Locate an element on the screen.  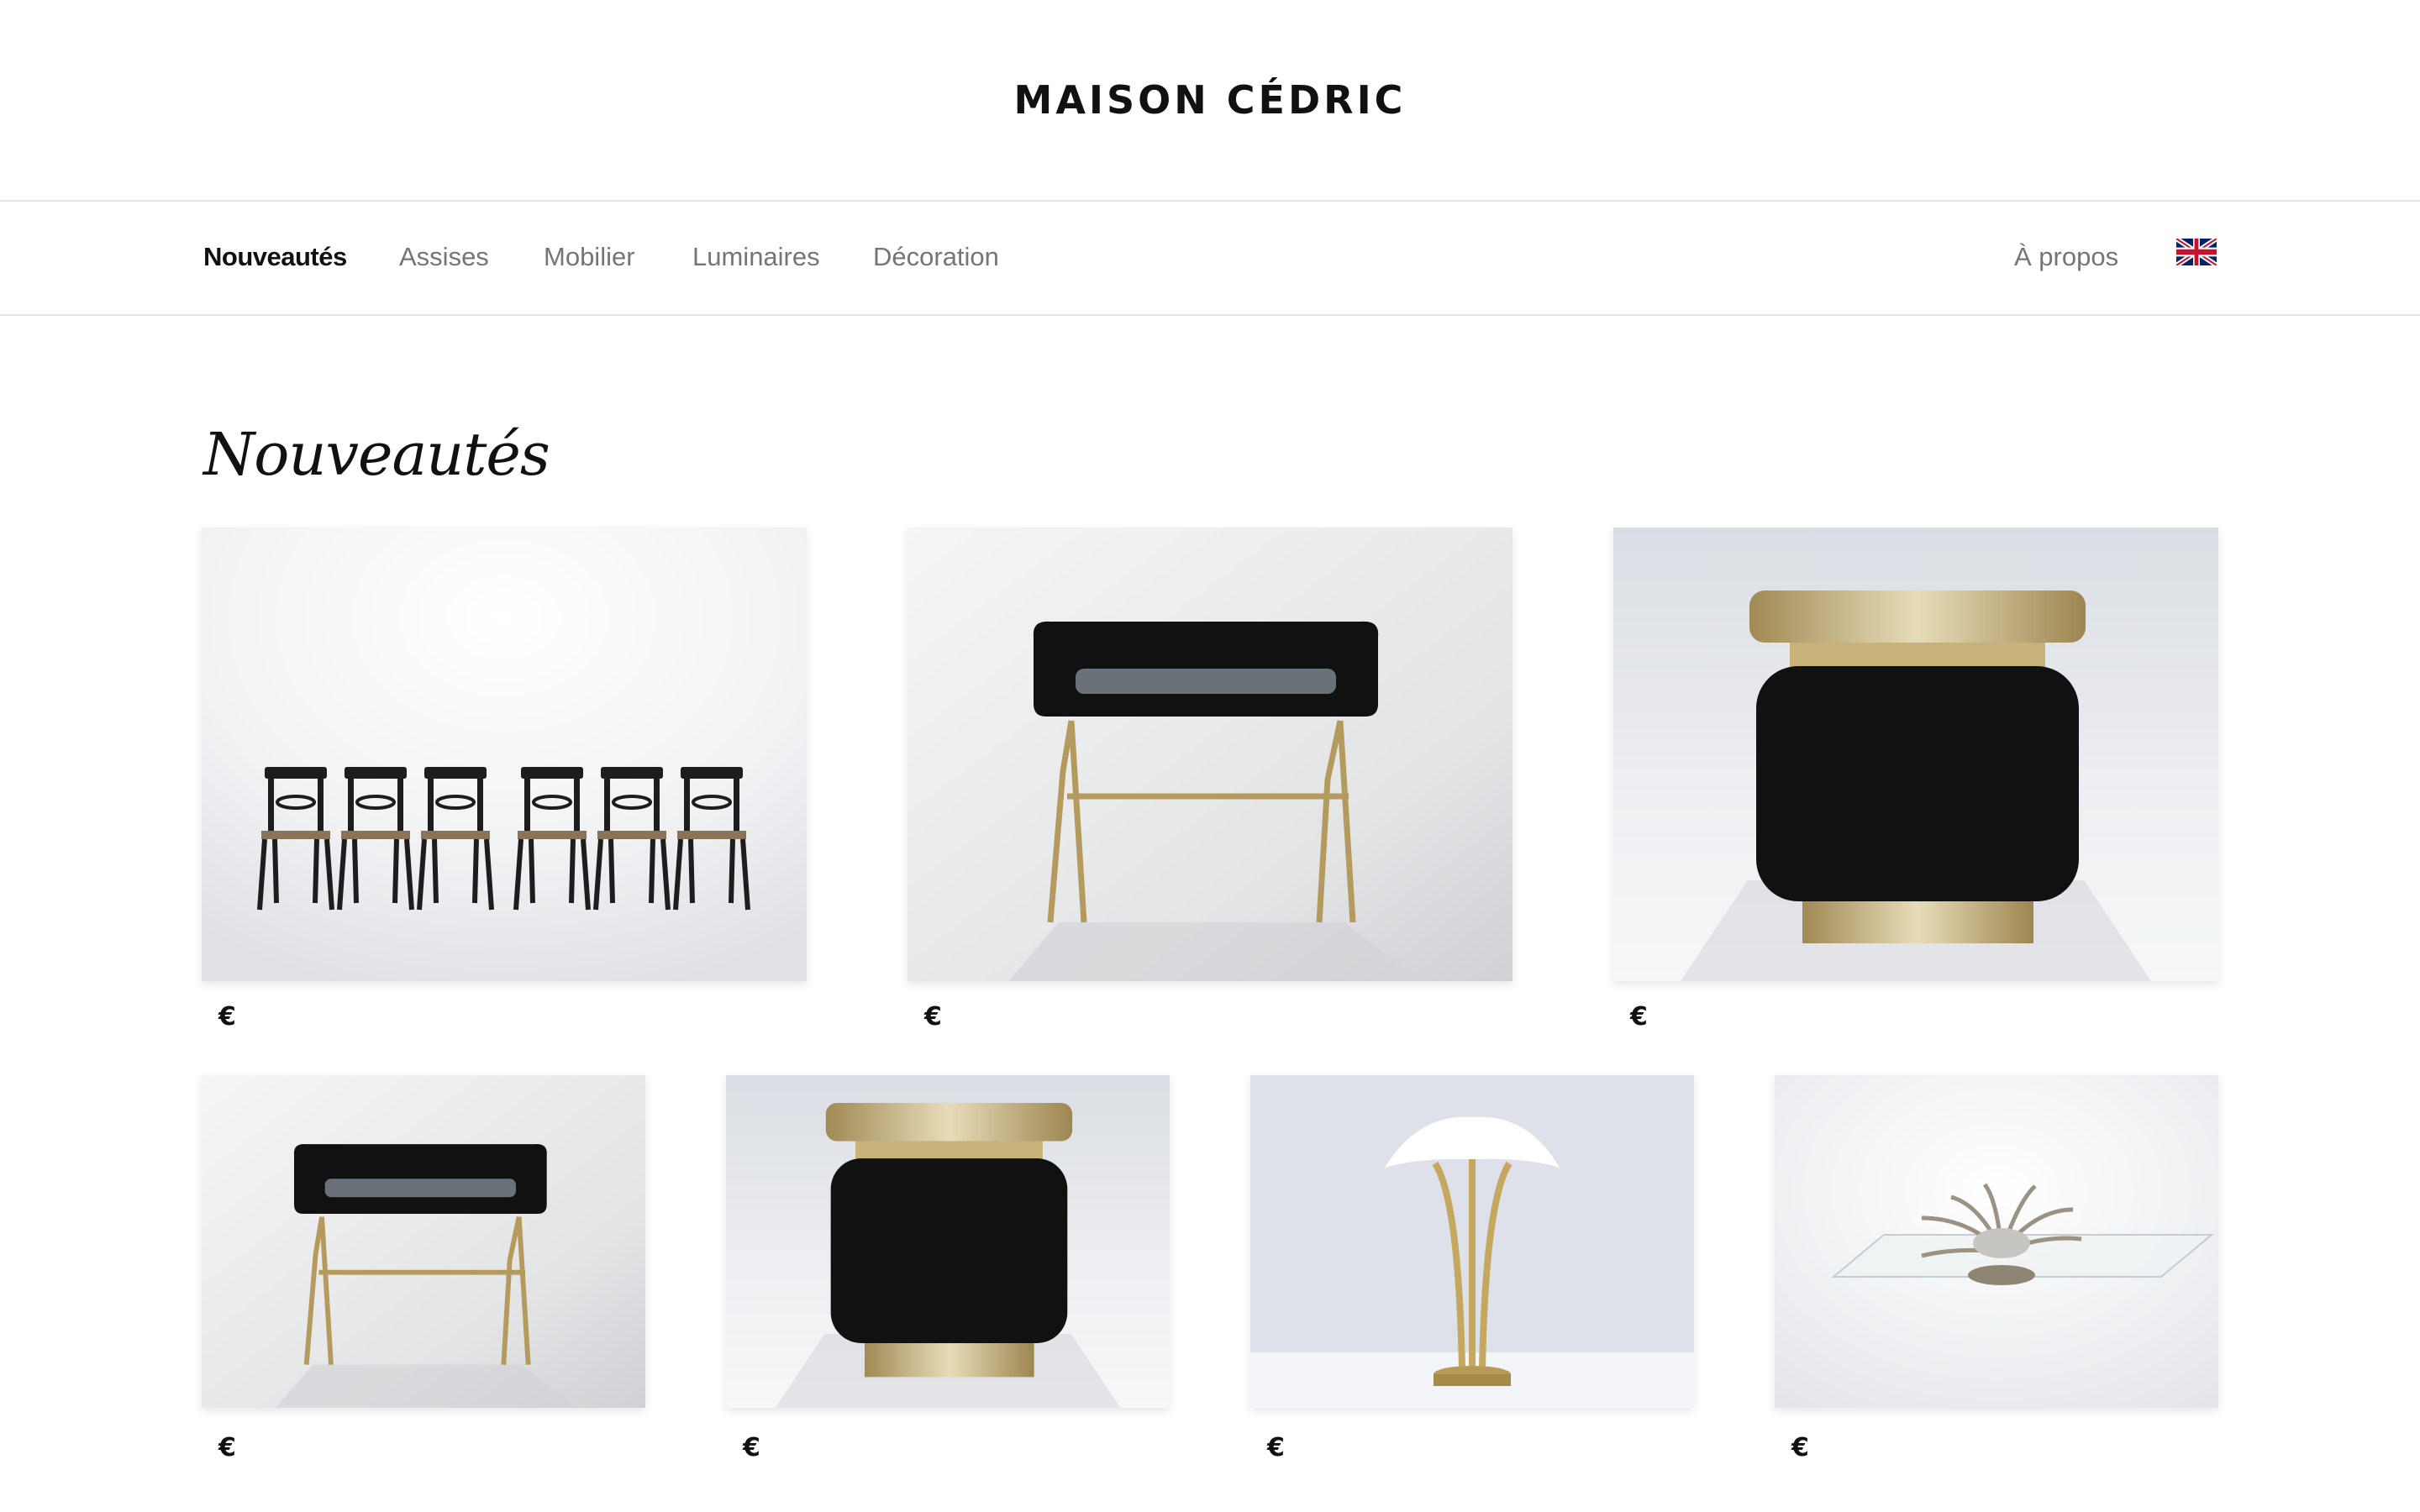
uk-flag-icon is located at coordinates (2196, 252).